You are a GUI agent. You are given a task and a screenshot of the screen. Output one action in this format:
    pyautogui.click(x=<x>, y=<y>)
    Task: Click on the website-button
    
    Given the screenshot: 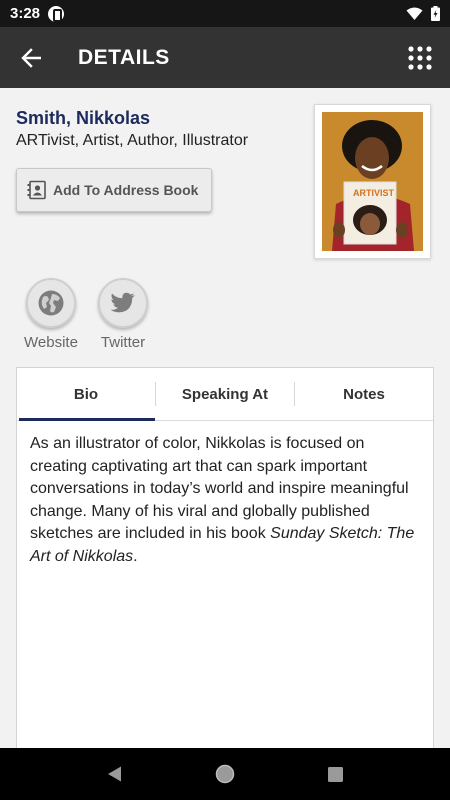 What is the action you would take?
    pyautogui.click(x=51, y=303)
    